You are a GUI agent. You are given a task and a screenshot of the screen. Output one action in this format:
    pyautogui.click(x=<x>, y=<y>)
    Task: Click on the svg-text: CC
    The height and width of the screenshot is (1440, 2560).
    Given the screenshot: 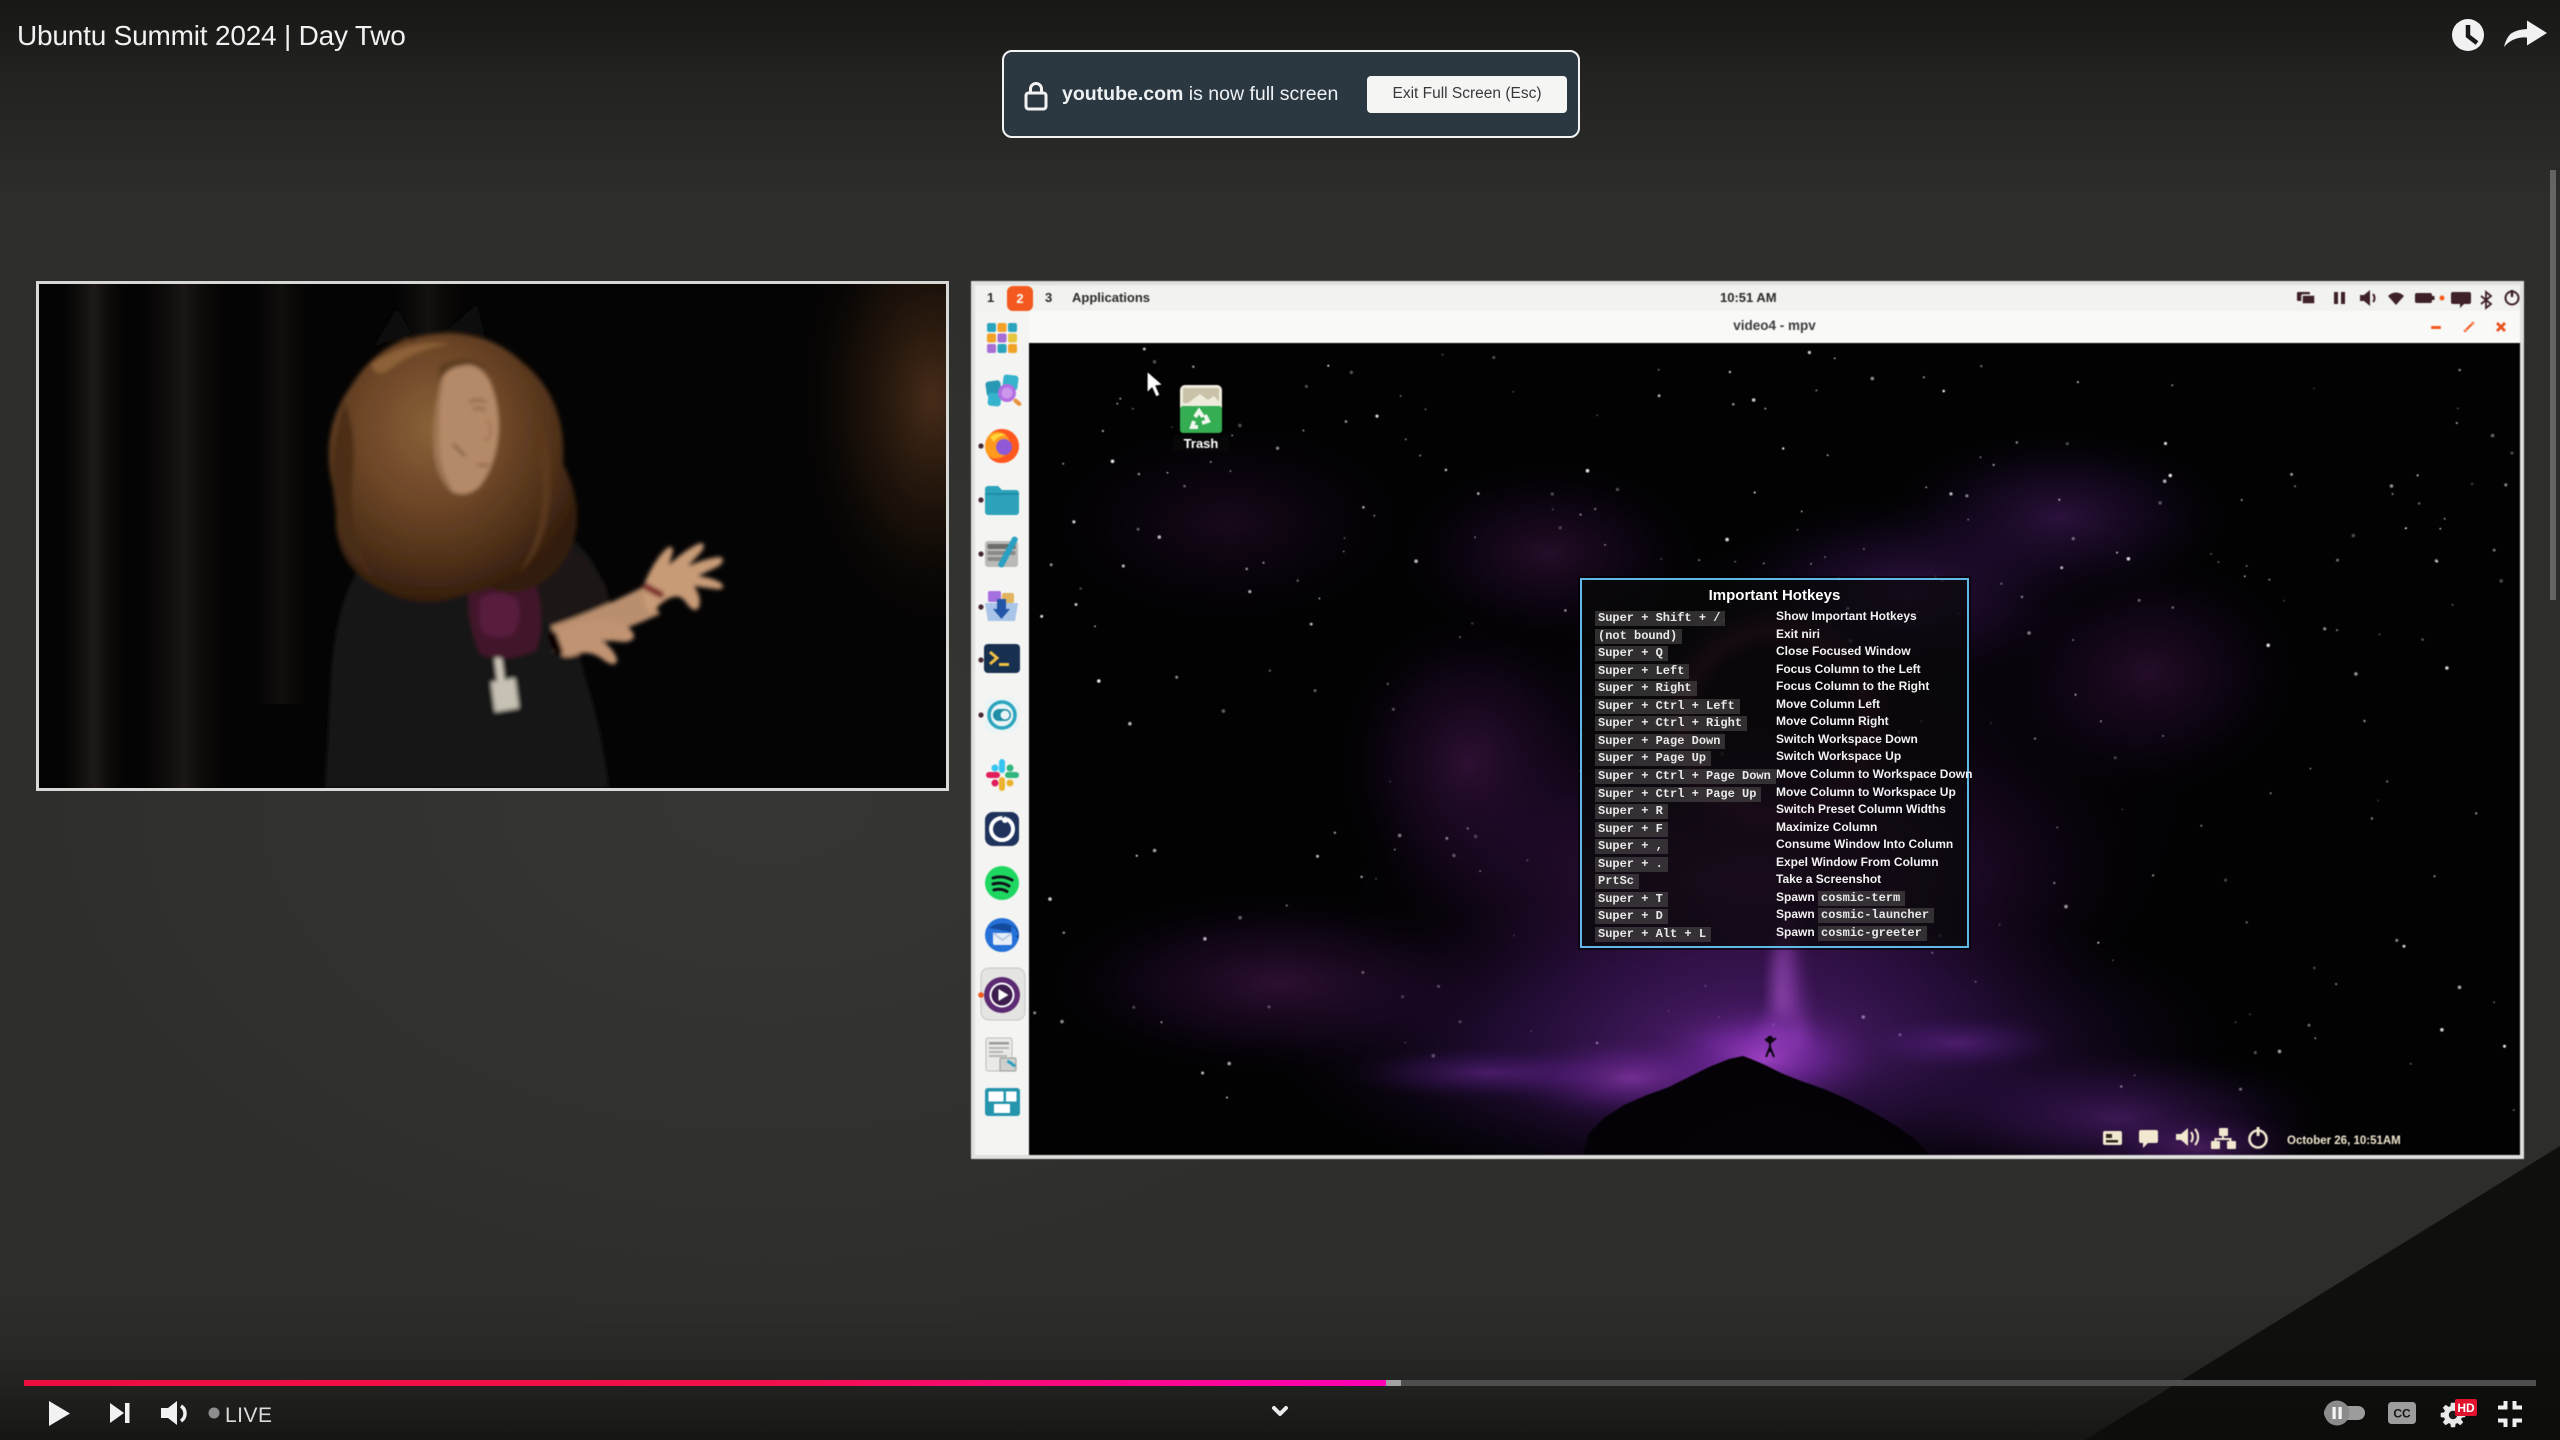 What is the action you would take?
    pyautogui.click(x=2402, y=1414)
    